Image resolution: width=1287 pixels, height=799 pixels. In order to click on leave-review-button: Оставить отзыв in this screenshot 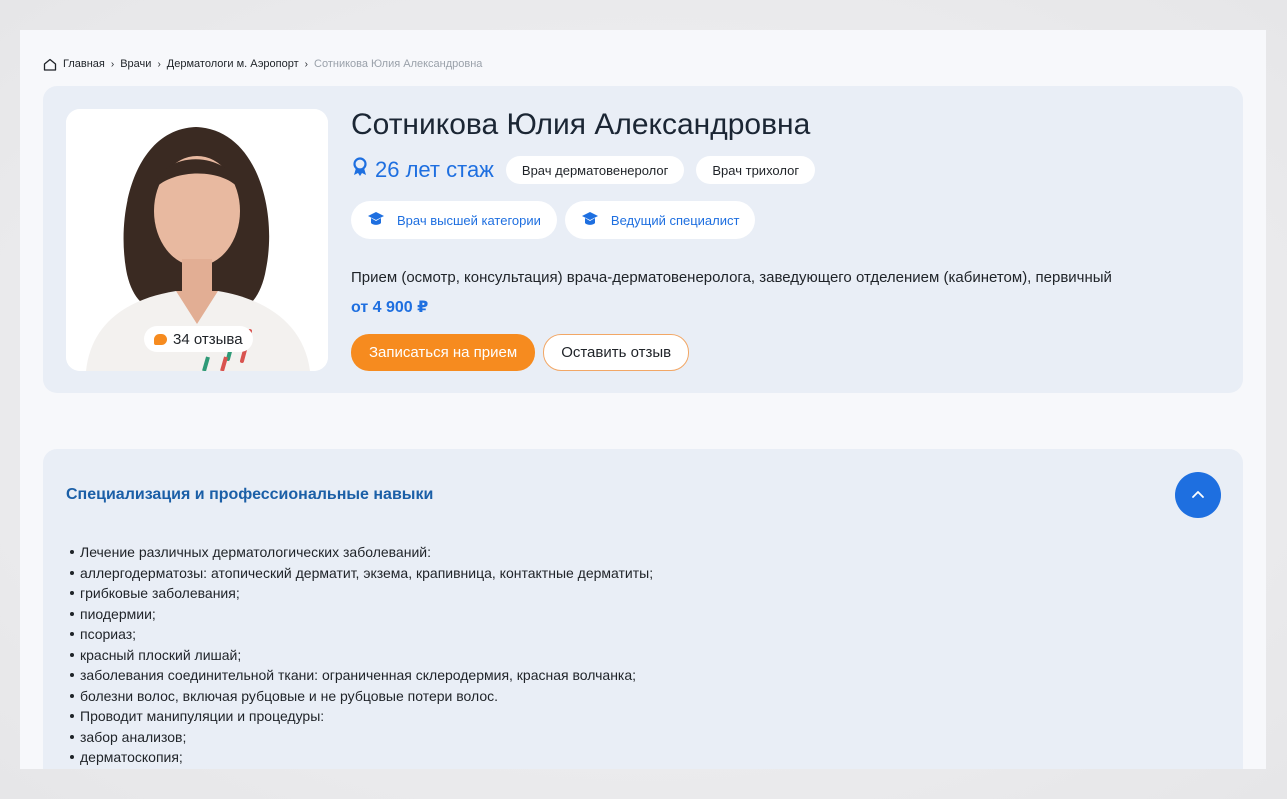, I will do `click(616, 352)`.